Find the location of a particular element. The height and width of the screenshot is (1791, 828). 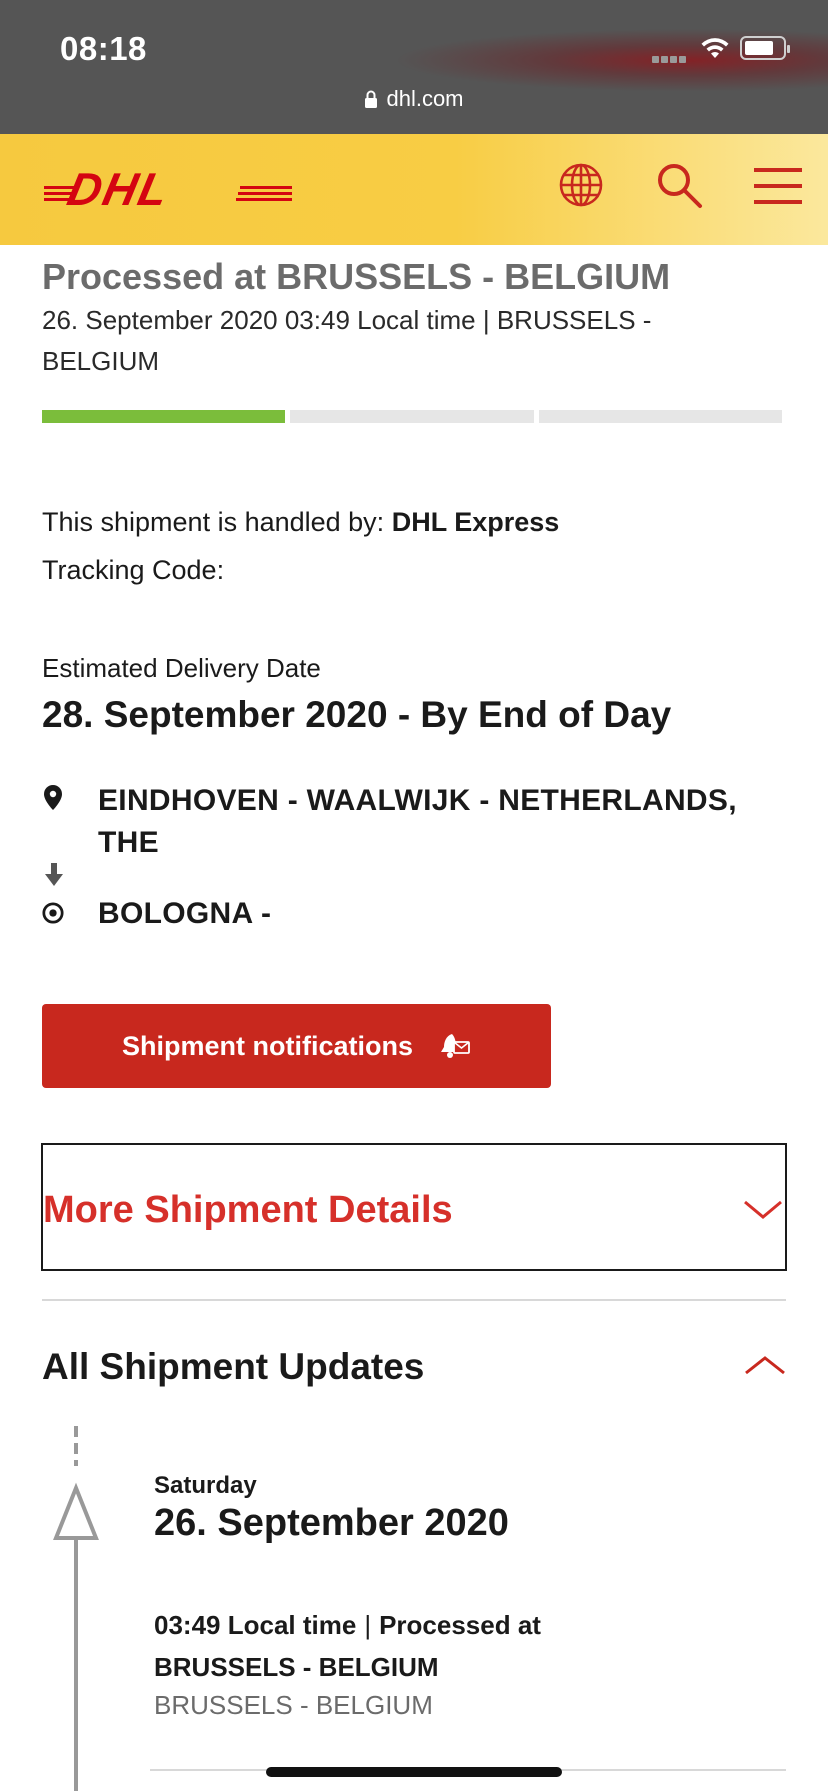

shipment-progress-bar is located at coordinates (412, 416).